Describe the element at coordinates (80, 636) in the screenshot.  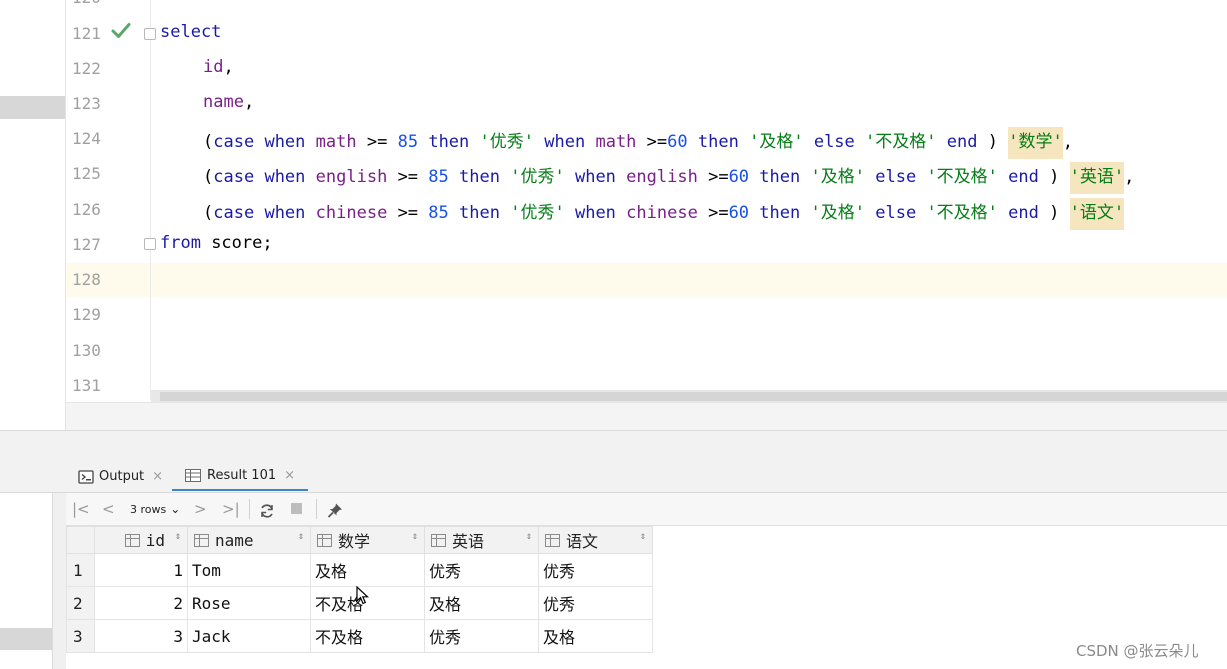
I see `row-number: 3` at that location.